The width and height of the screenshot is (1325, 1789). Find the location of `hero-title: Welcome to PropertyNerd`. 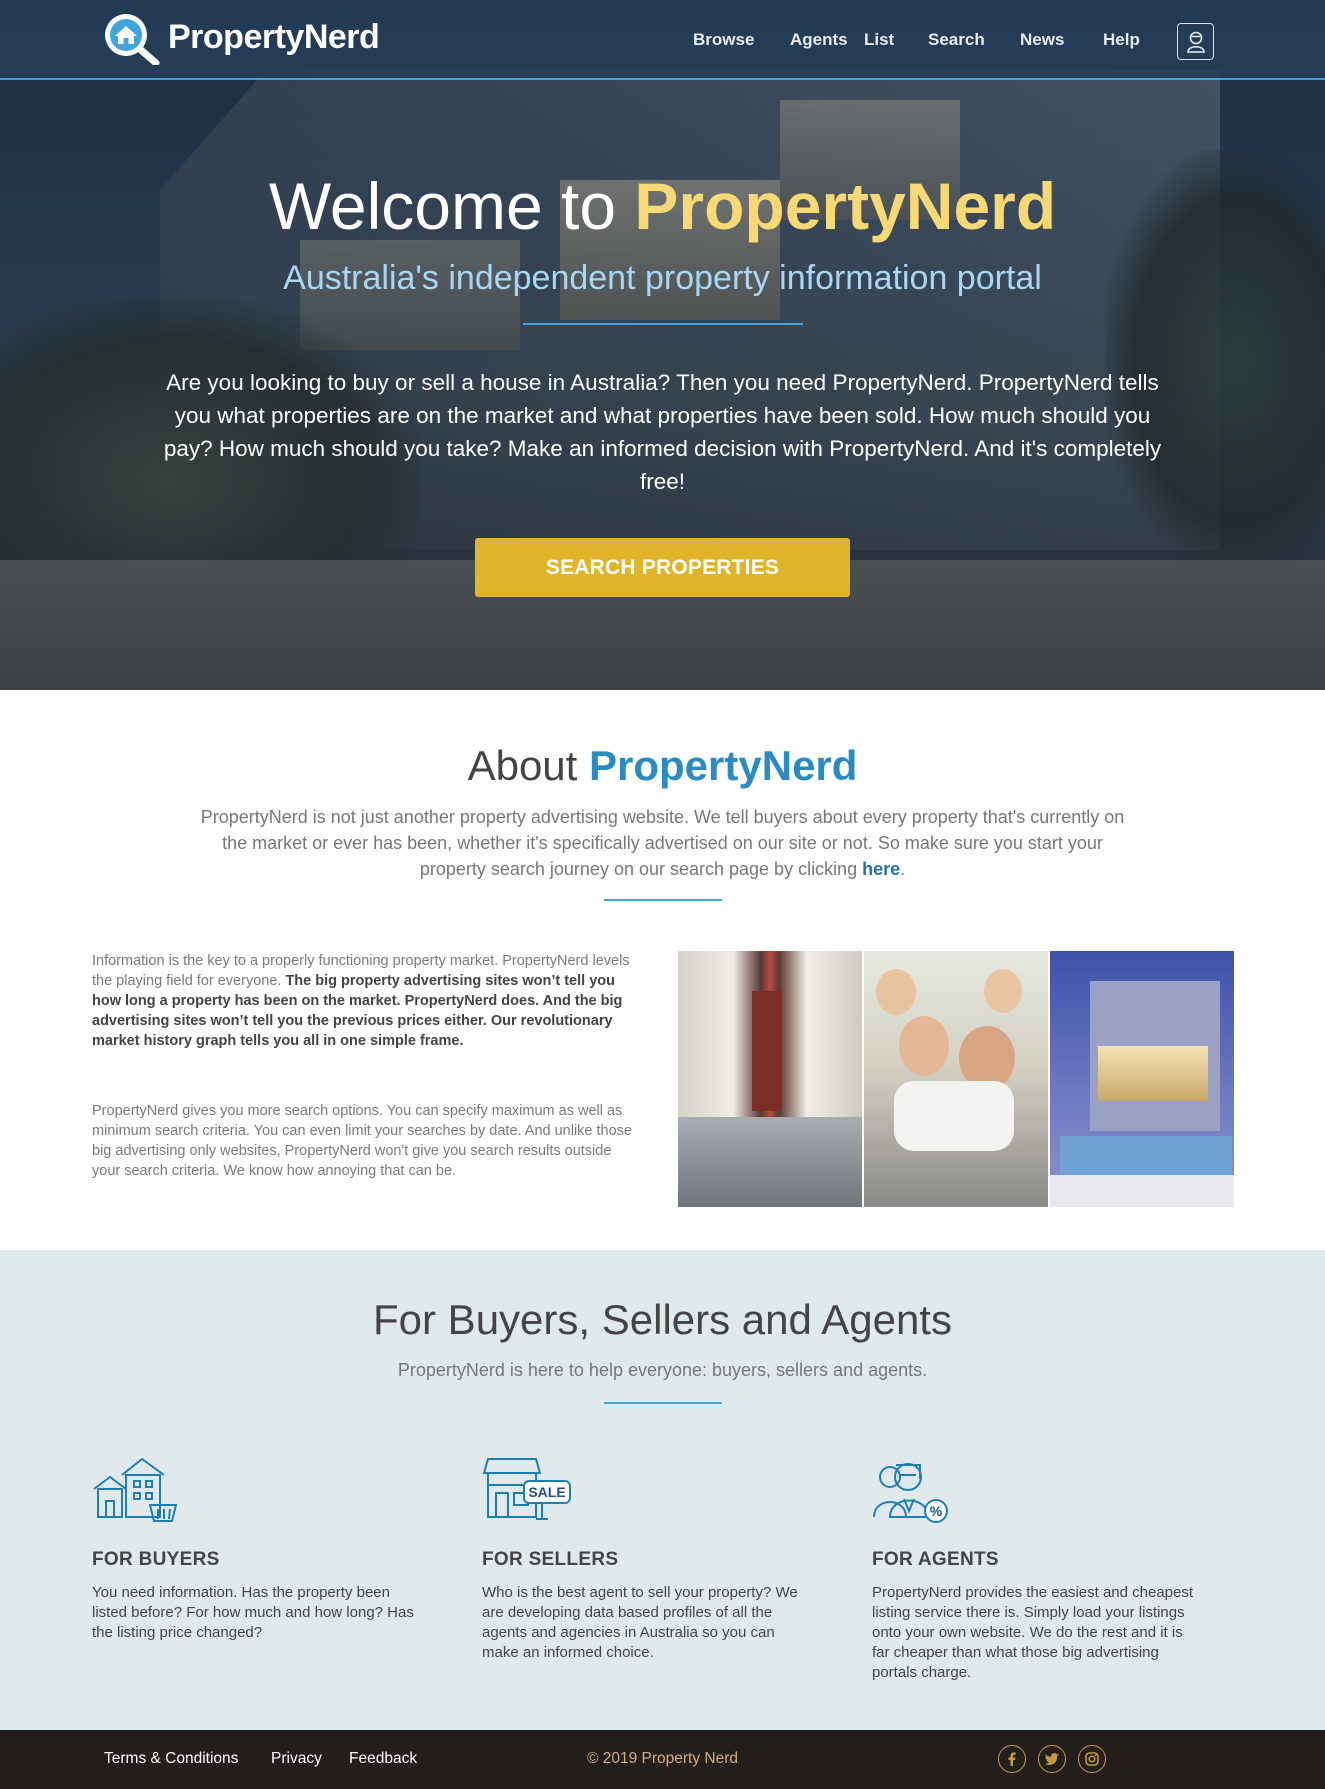

hero-title: Welcome to PropertyNerd is located at coordinates (662, 206).